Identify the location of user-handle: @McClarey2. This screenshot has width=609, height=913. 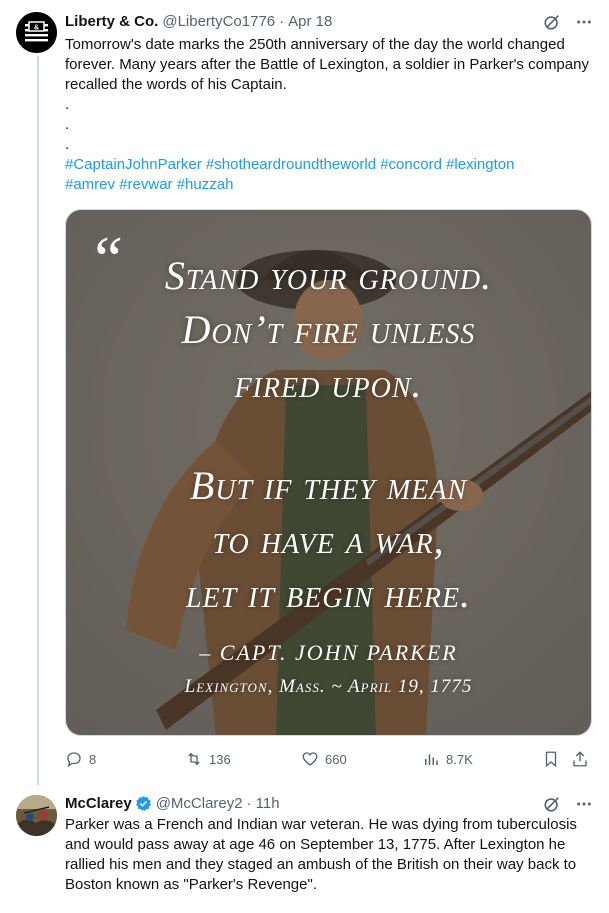
(199, 803).